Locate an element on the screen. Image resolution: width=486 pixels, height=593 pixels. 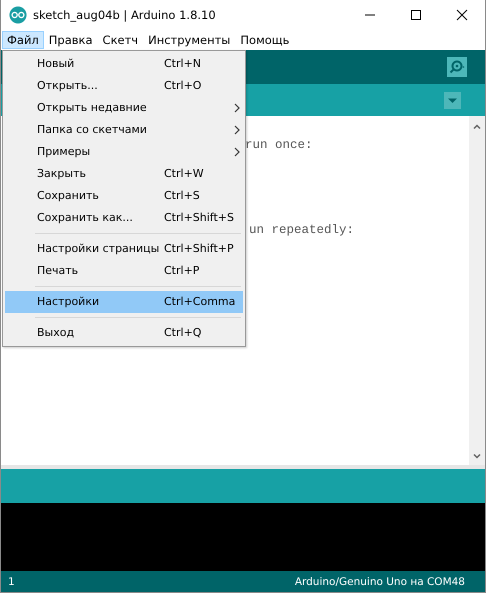
menu-entry: Выход Ctrl+Q is located at coordinates (124, 333).